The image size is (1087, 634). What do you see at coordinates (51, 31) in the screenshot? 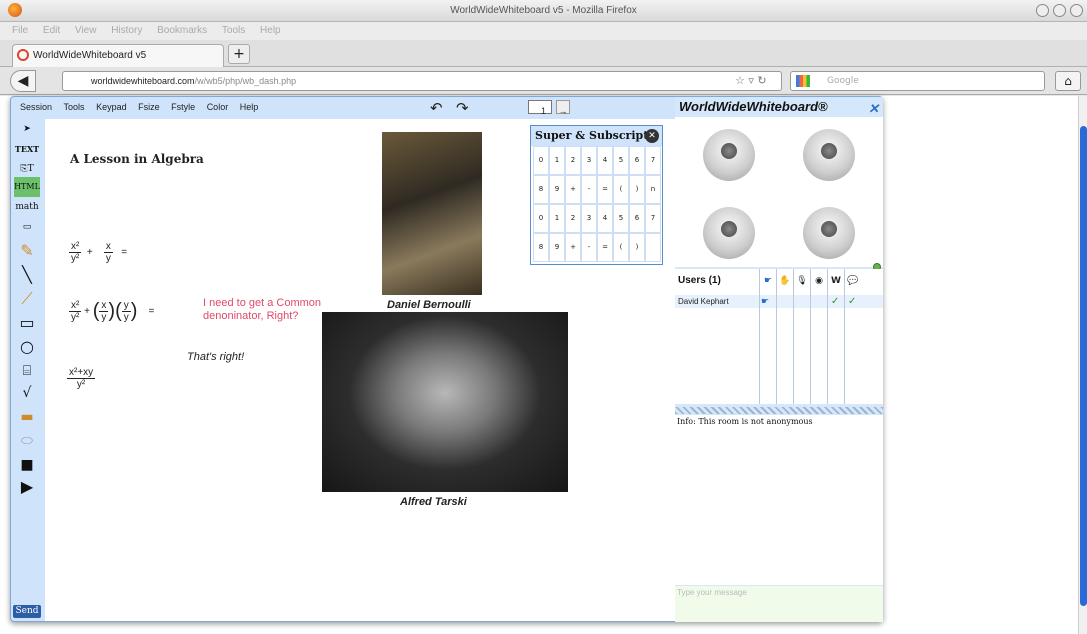
I see `menu-edit: Edit` at bounding box center [51, 31].